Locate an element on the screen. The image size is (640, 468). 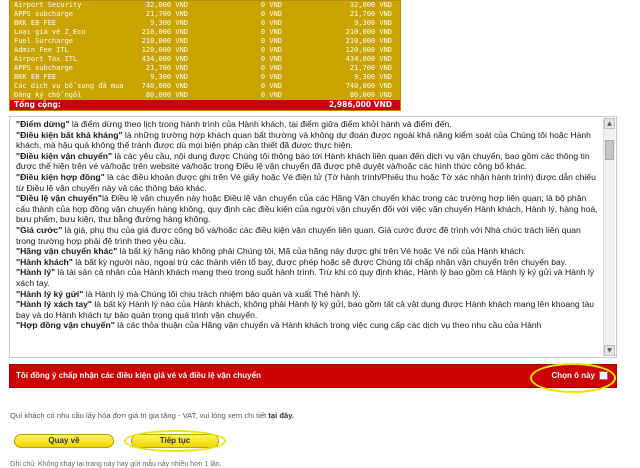
price-row-name: Đăng ký chỗ ngồi is located at coordinates (48, 95).